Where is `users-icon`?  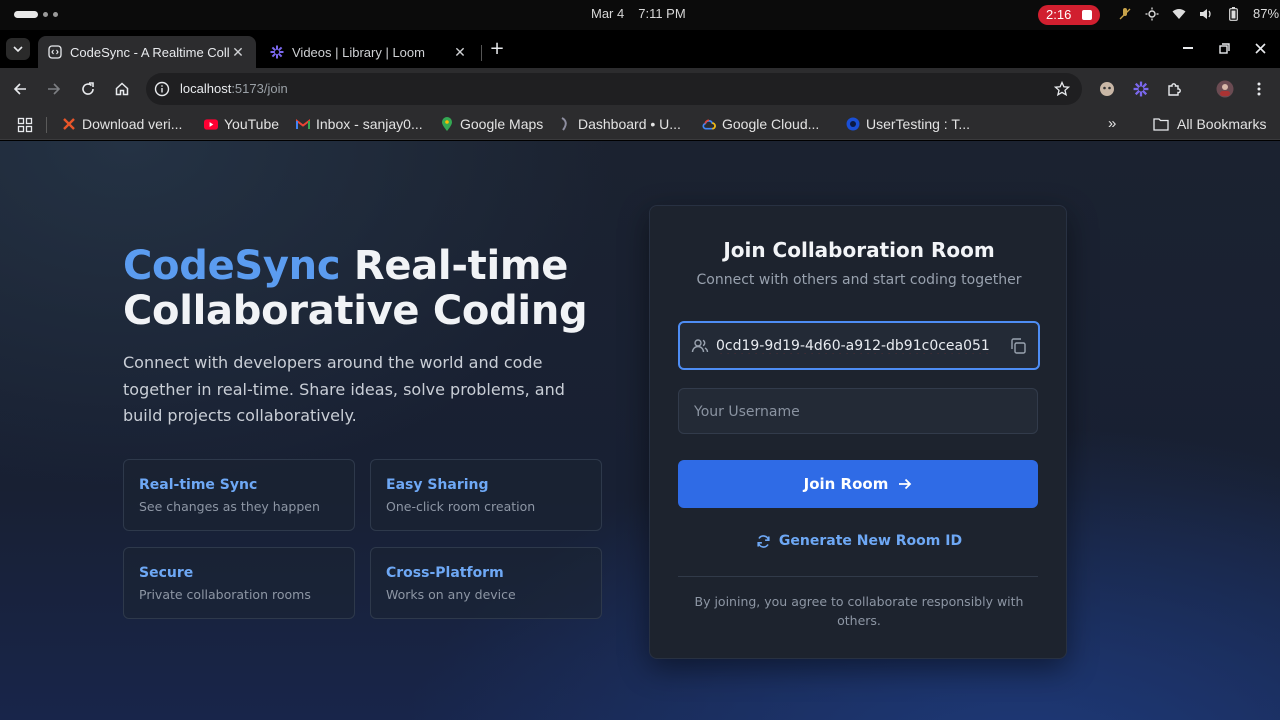 users-icon is located at coordinates (700, 346).